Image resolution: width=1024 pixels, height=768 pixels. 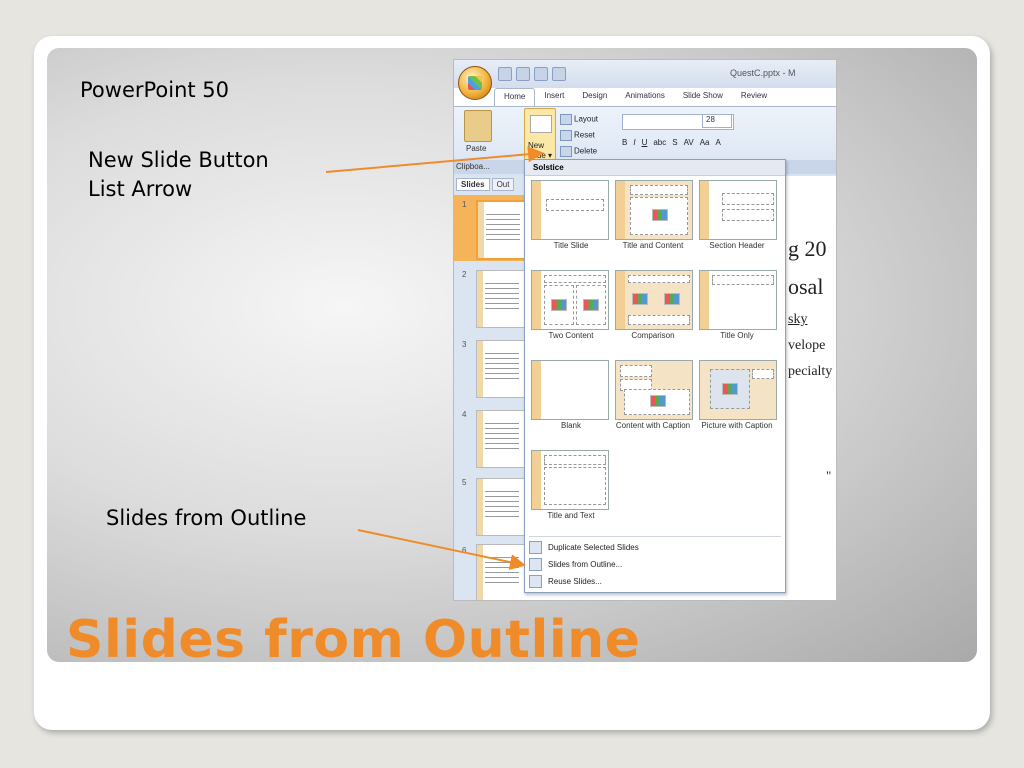 What do you see at coordinates (586, 119) in the screenshot?
I see `layout-label: Layout` at bounding box center [586, 119].